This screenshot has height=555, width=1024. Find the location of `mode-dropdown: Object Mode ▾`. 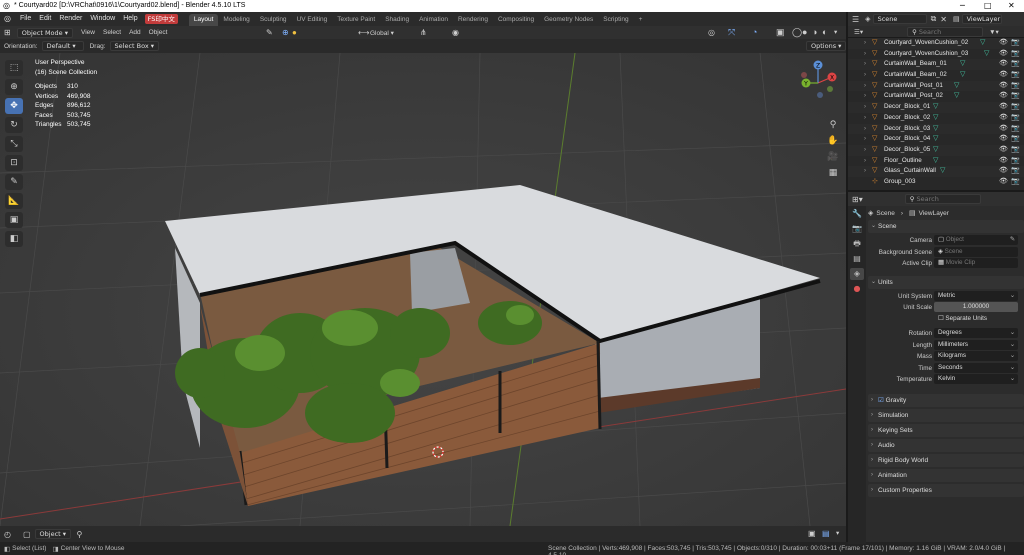

mode-dropdown: Object Mode ▾ is located at coordinates (44, 32).